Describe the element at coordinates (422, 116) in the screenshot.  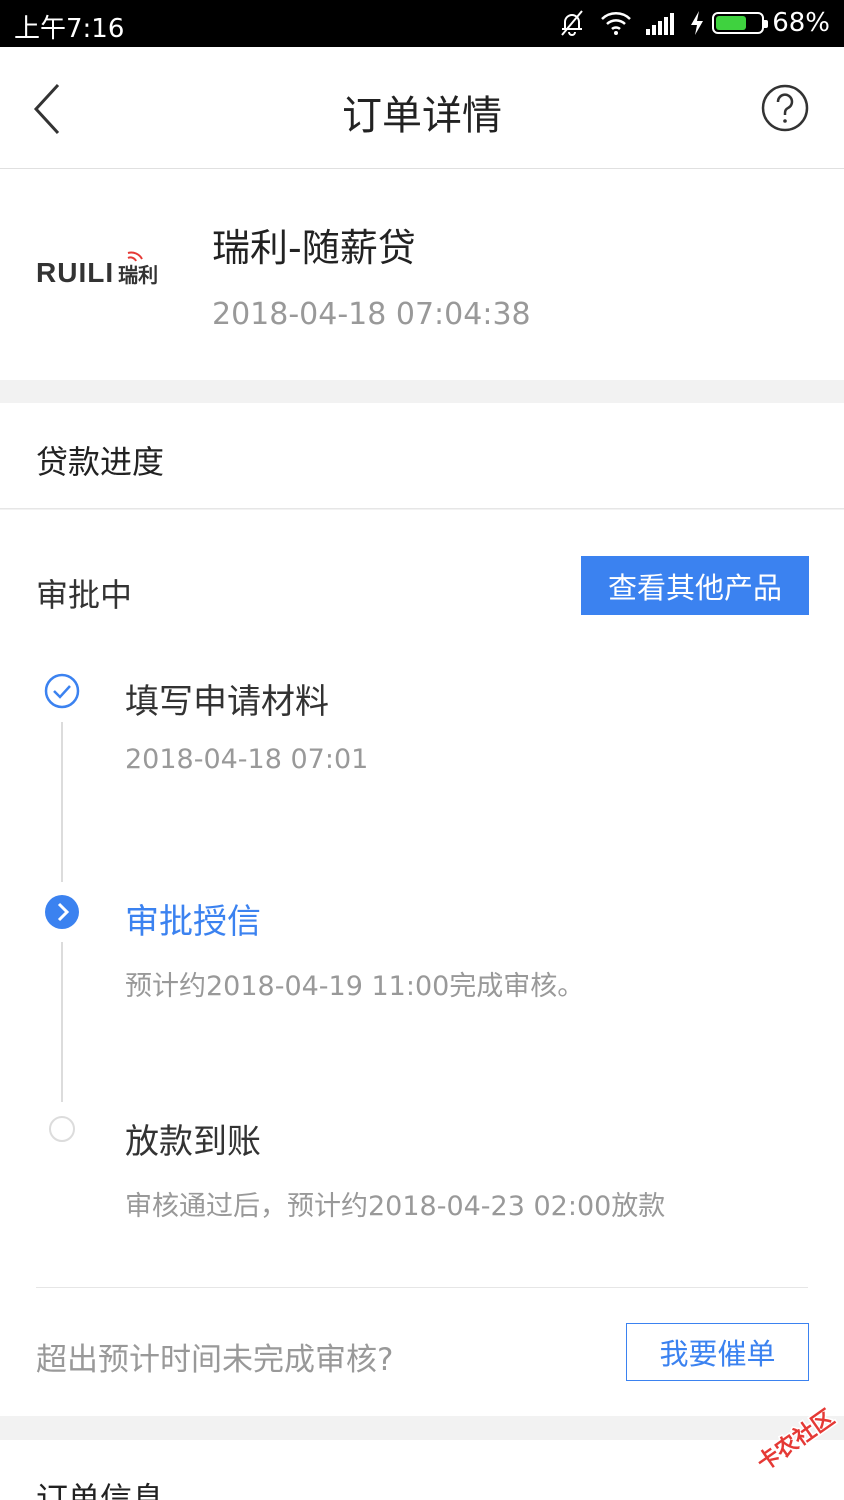
I see `page-title: 订单详情` at that location.